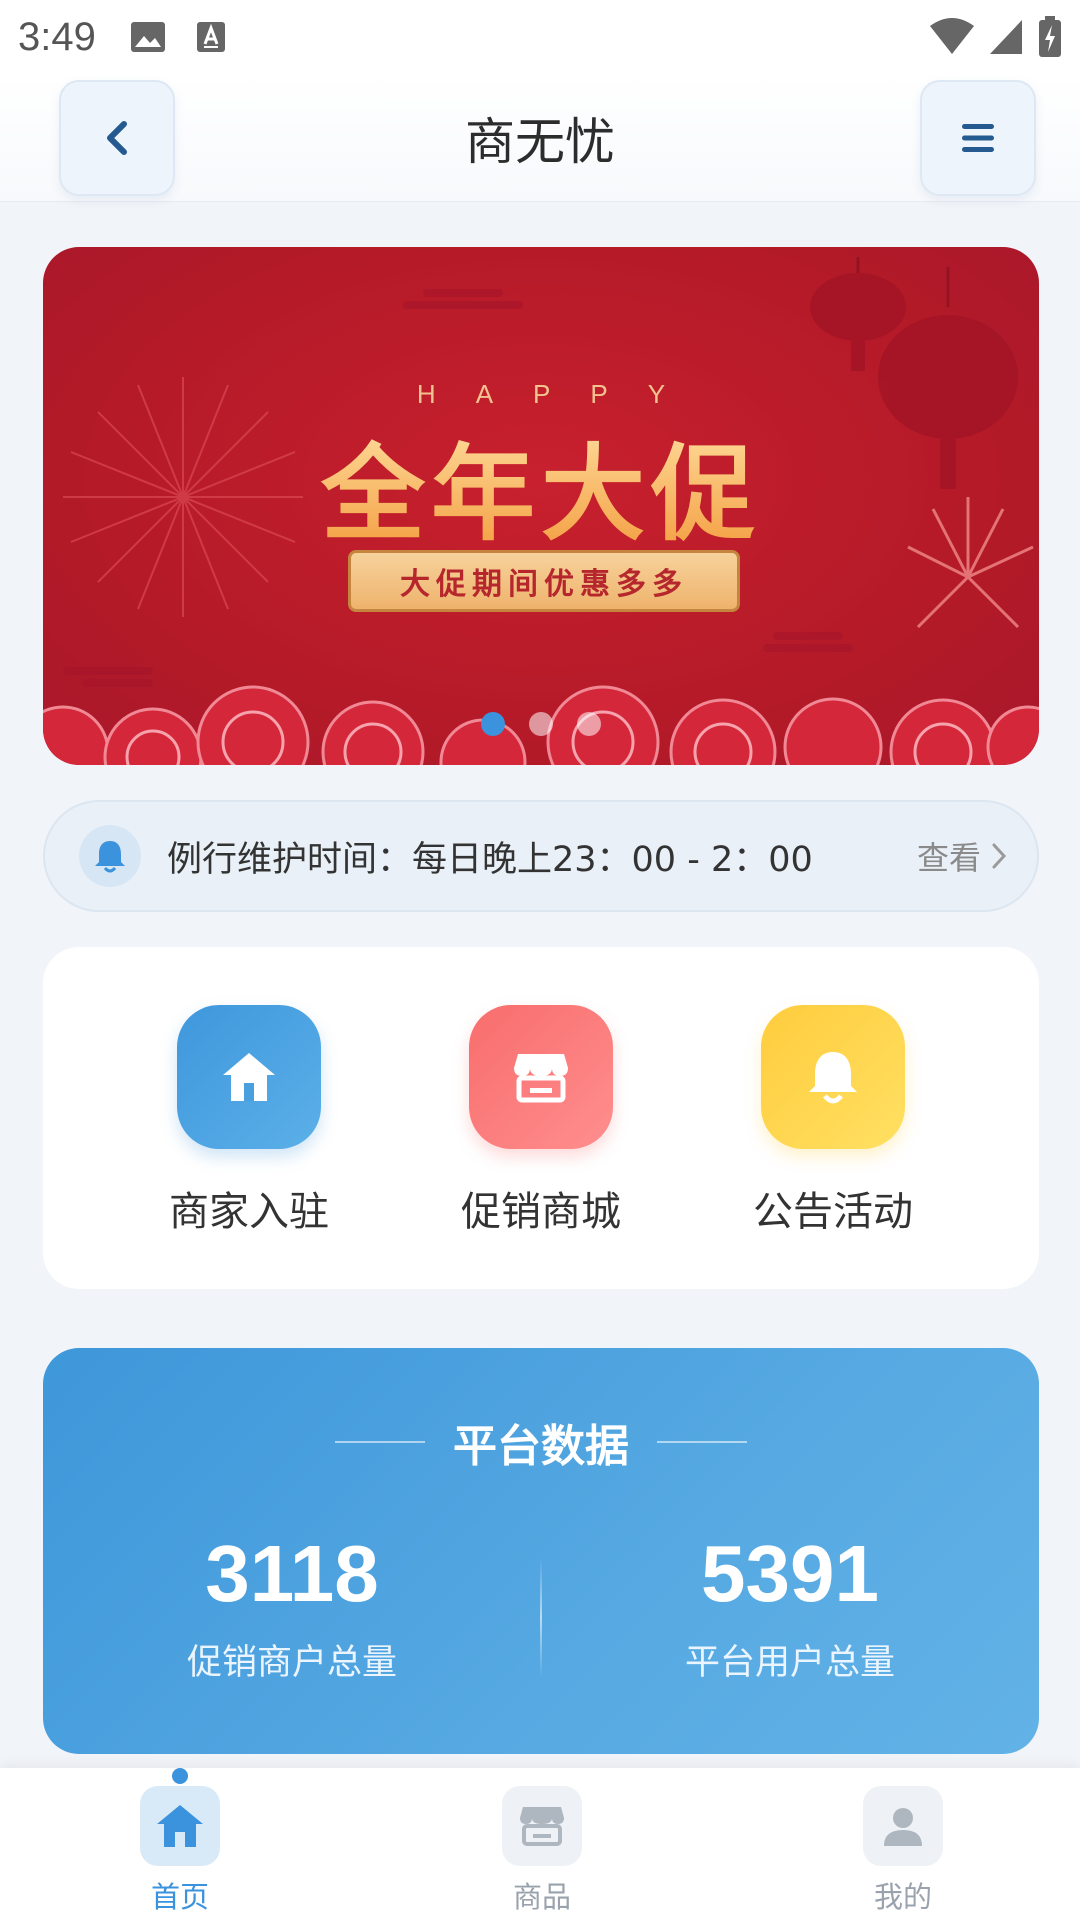  I want to click on stat-value: 3118, so click(292, 1573).